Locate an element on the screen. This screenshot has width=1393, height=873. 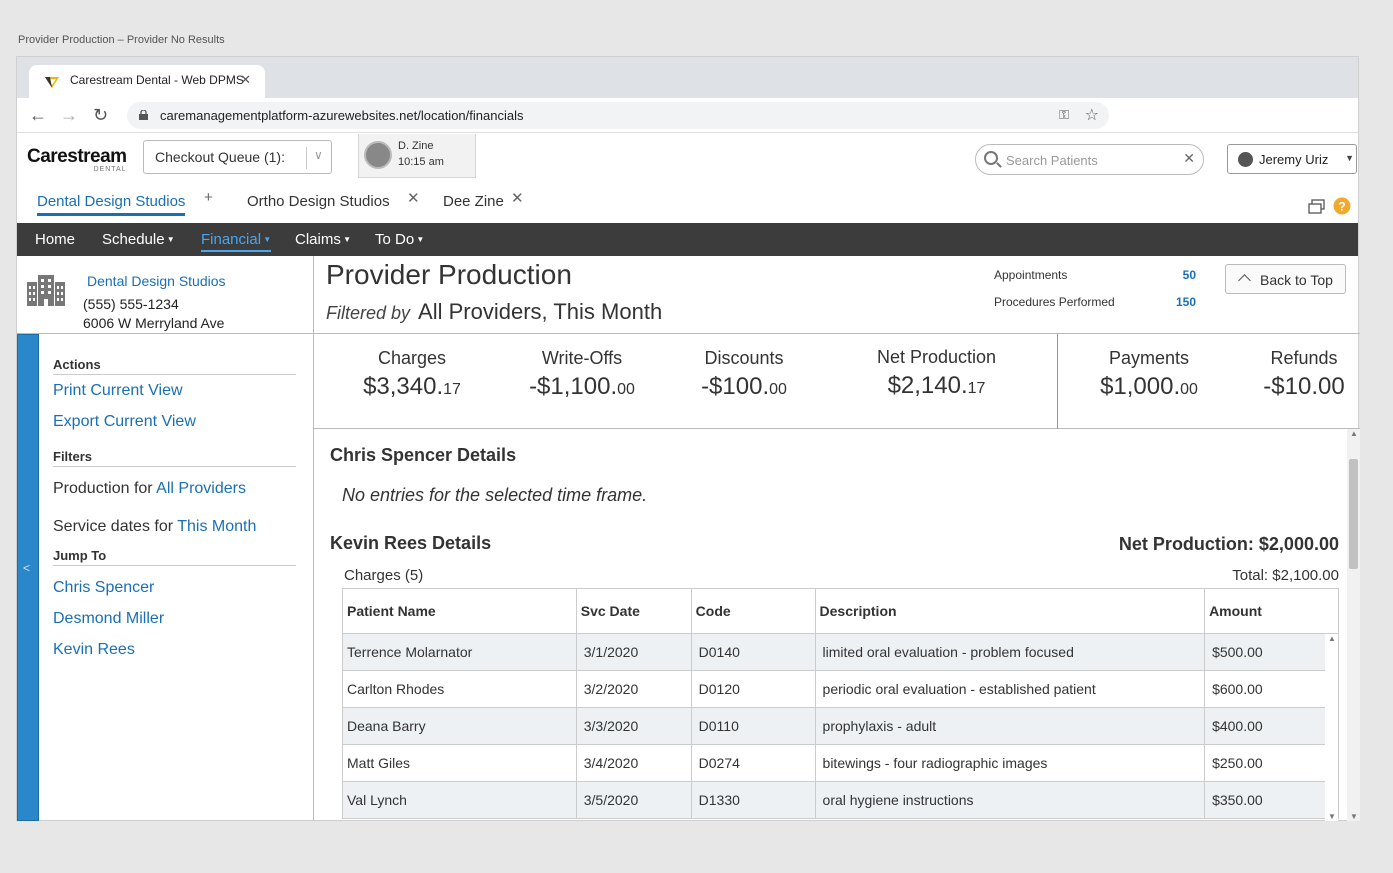
procedures-label: Procedures Performed is located at coordinates (1054, 302).